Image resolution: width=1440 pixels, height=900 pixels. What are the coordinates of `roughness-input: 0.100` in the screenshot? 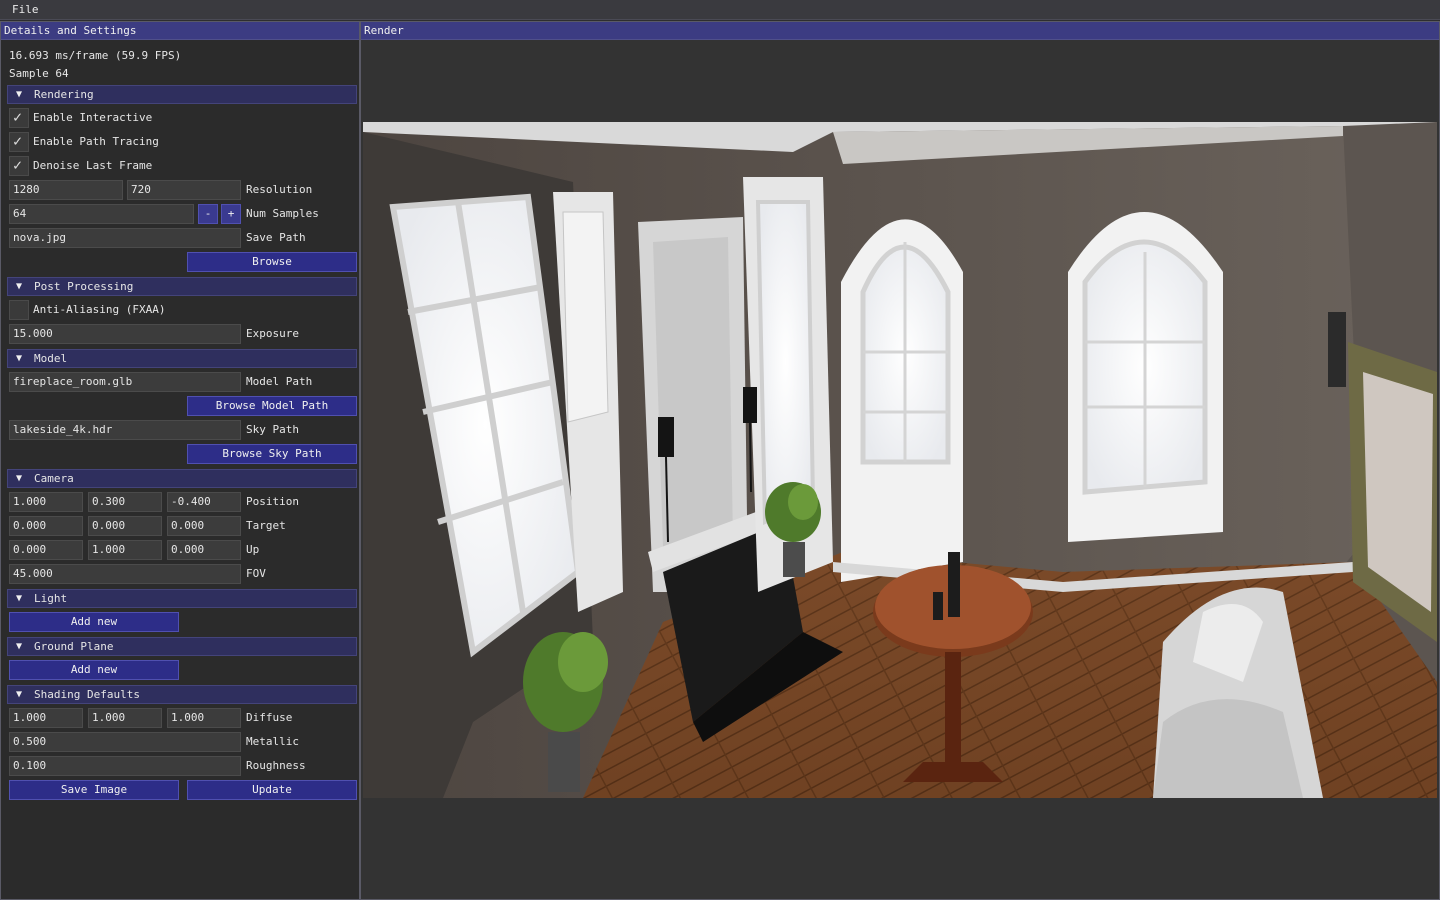 It's located at (125, 766).